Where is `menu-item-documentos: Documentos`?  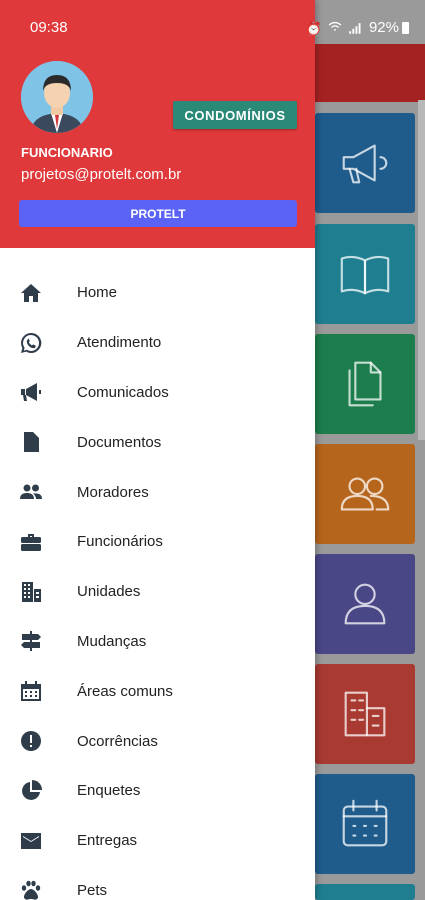
menu-item-documentos: Documentos is located at coordinates (157, 442).